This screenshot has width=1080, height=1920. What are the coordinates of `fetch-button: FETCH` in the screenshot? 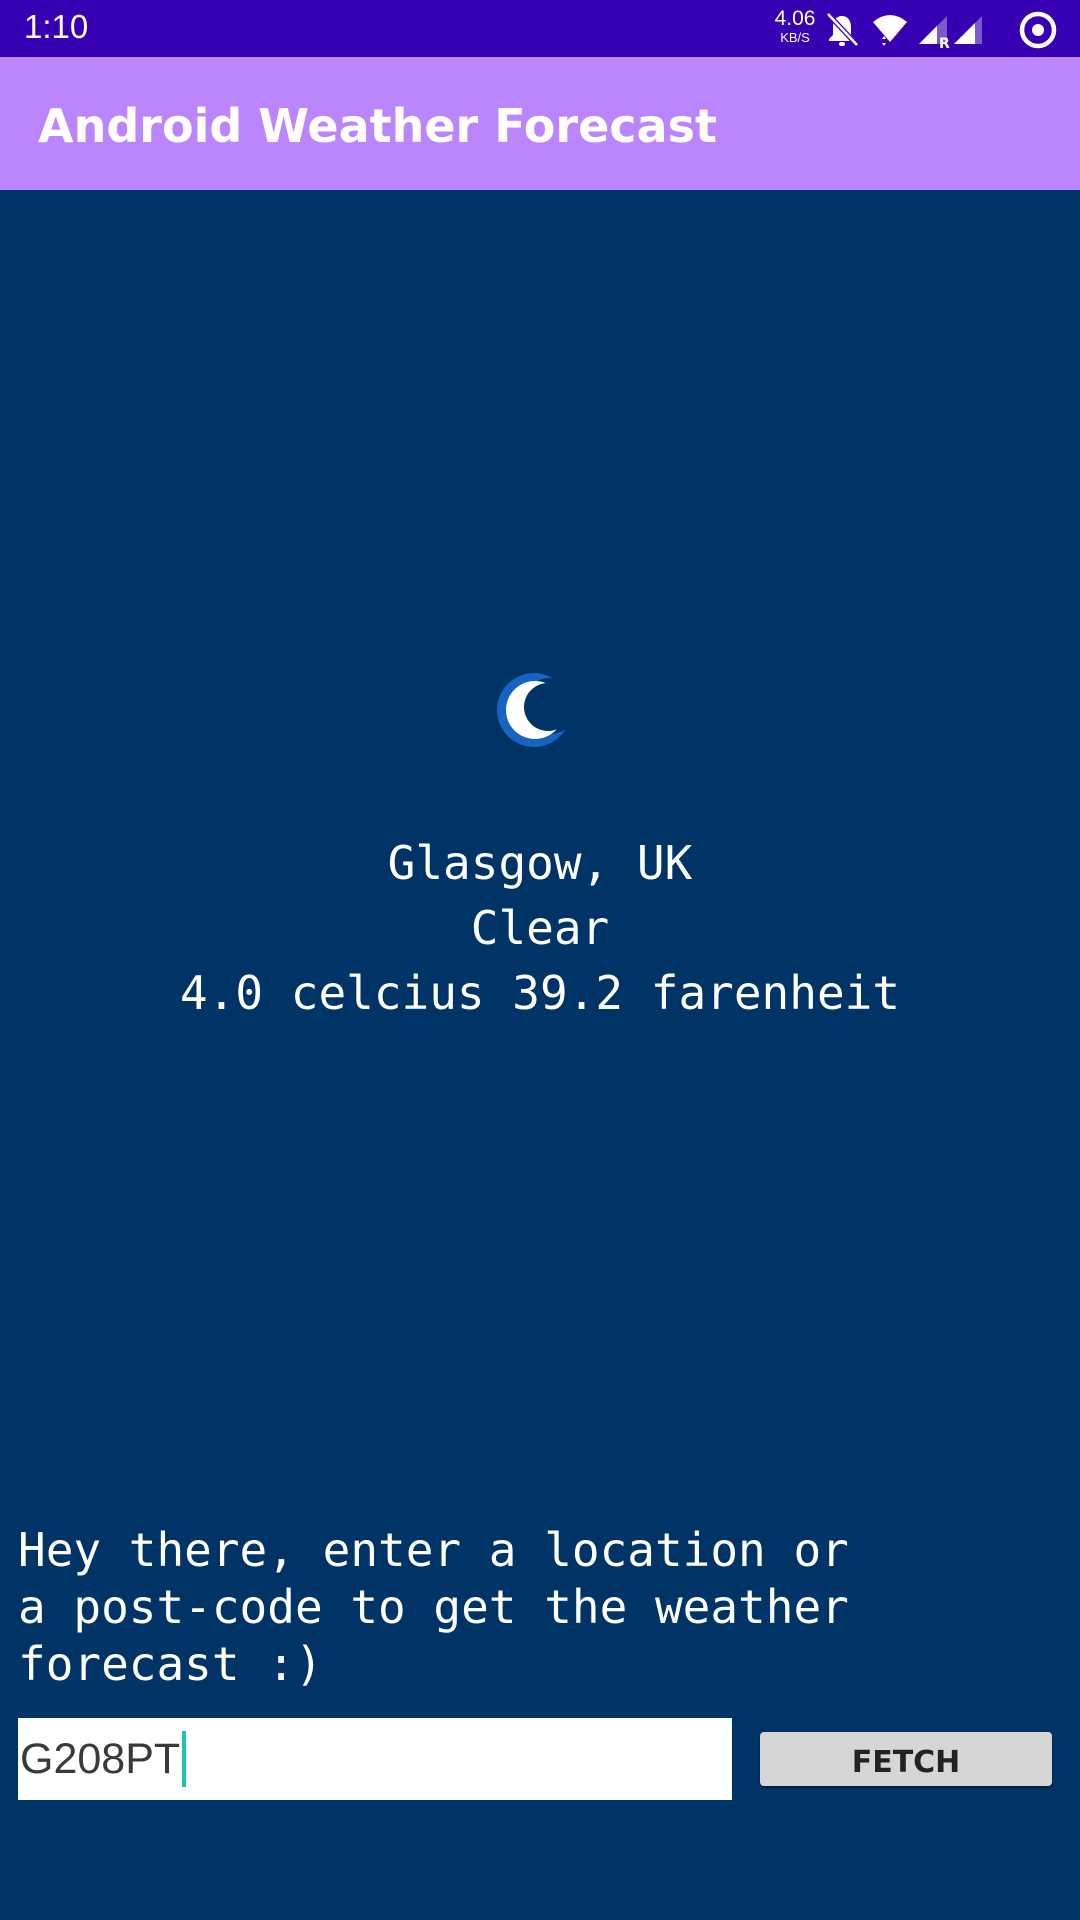 It's located at (906, 1759).